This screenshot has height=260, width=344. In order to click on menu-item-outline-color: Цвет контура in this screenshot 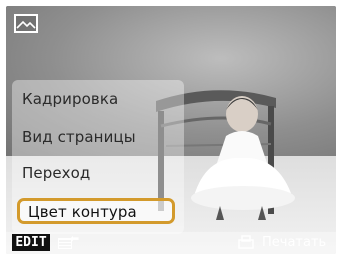, I will do `click(96, 211)`.